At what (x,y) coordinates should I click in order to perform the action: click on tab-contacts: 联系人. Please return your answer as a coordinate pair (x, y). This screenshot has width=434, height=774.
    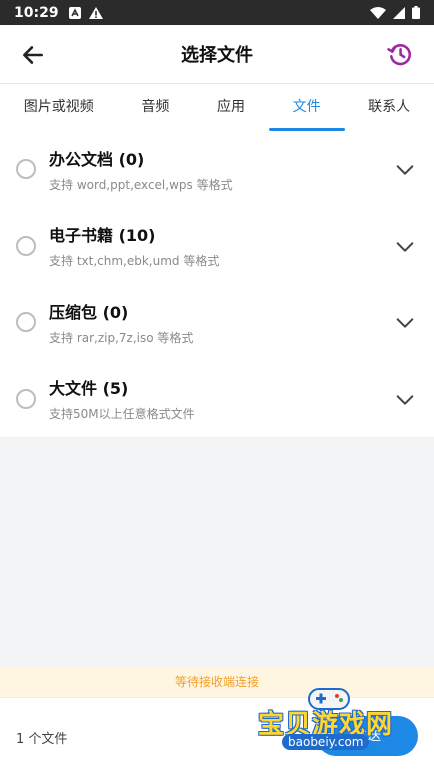
    Looking at the image, I should click on (389, 107).